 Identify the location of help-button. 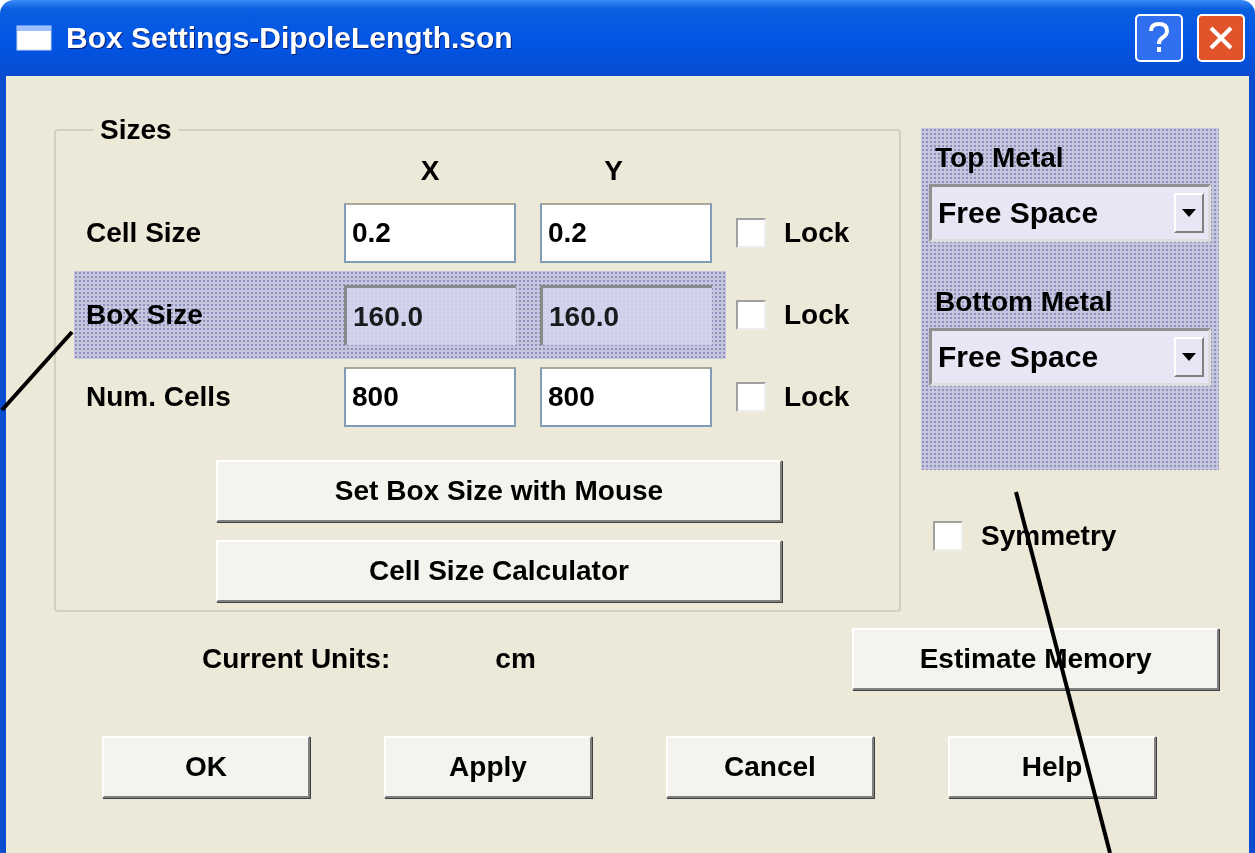
(1159, 38).